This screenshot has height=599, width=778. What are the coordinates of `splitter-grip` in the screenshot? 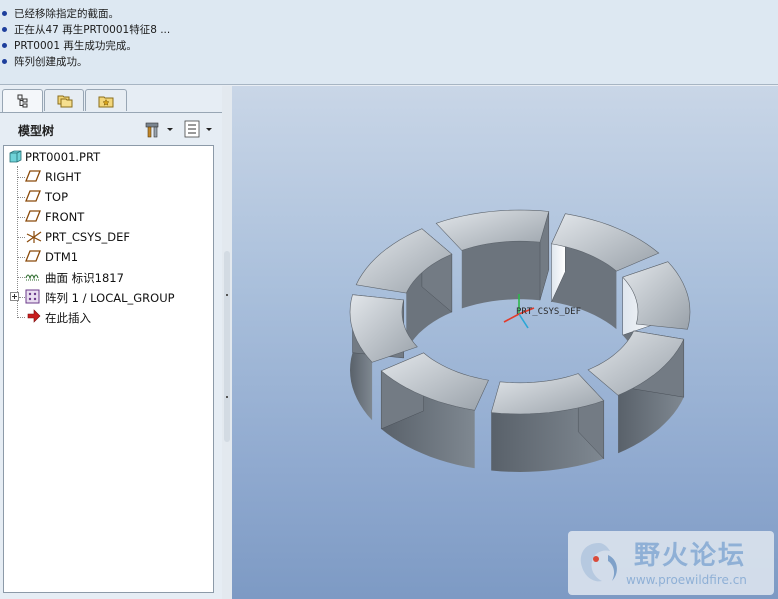 It's located at (227, 395).